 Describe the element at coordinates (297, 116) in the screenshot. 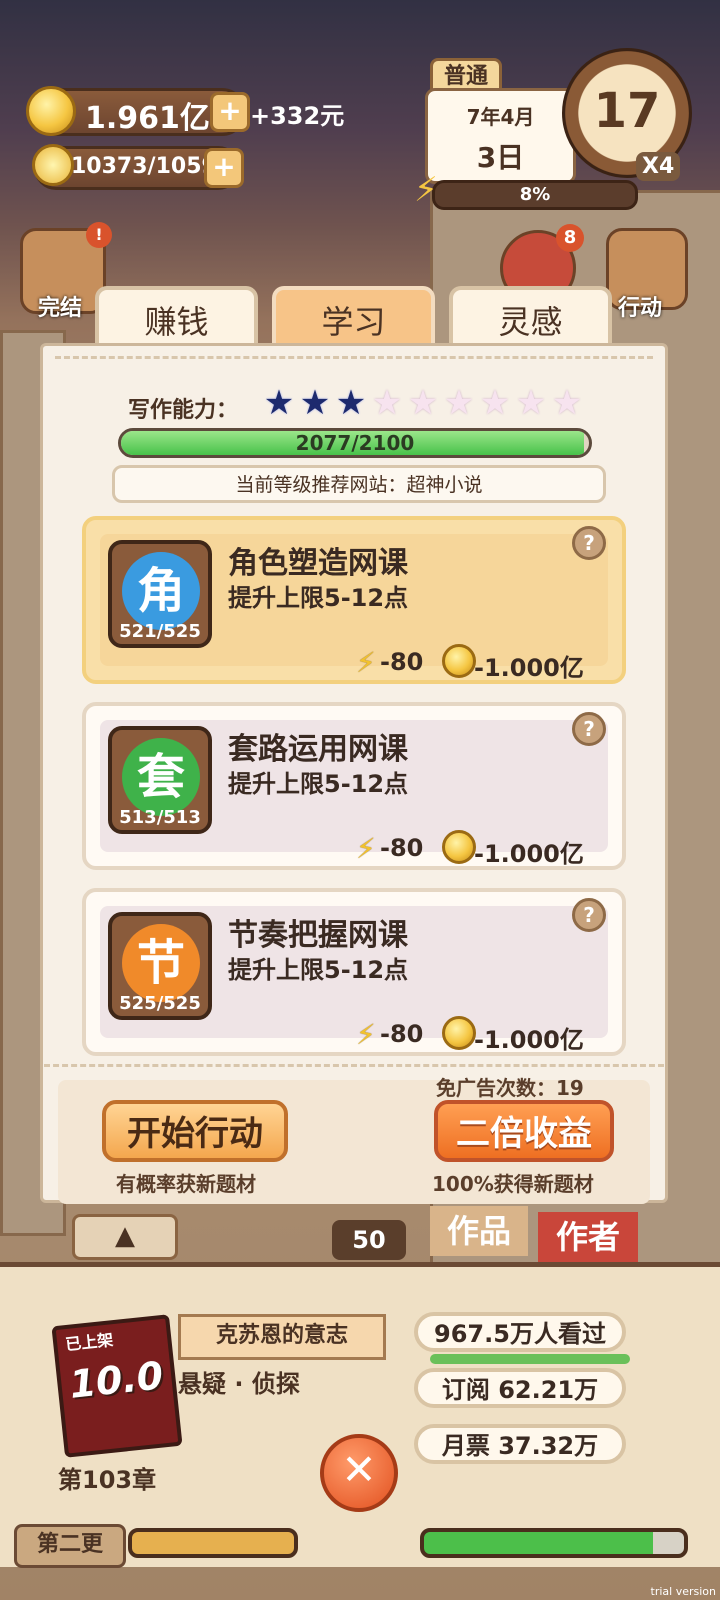

I see `money-income: +332元` at that location.